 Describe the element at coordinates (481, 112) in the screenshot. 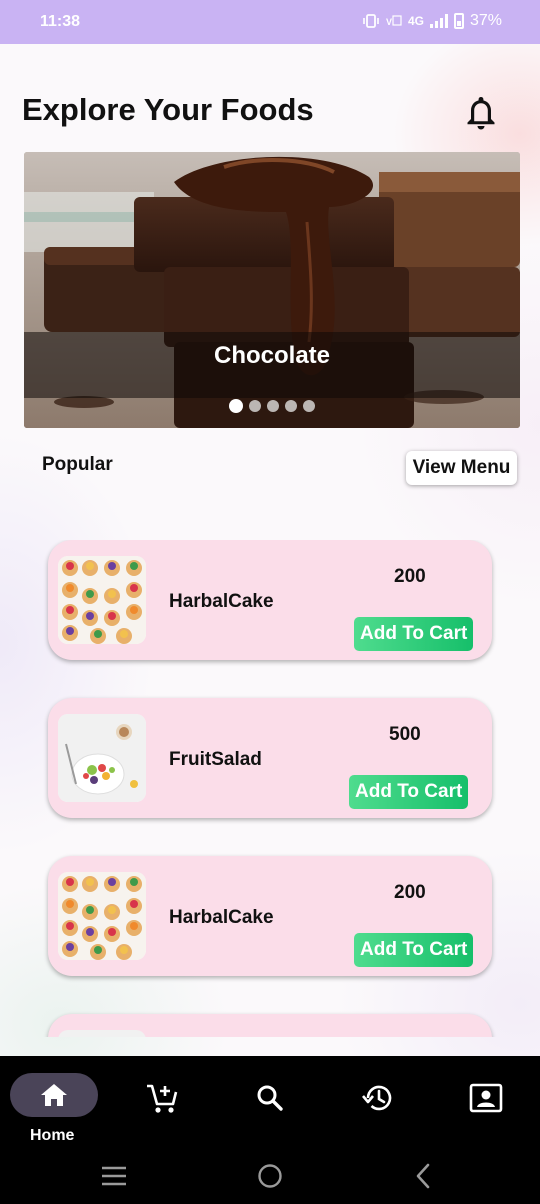

I see `bell-icon` at that location.